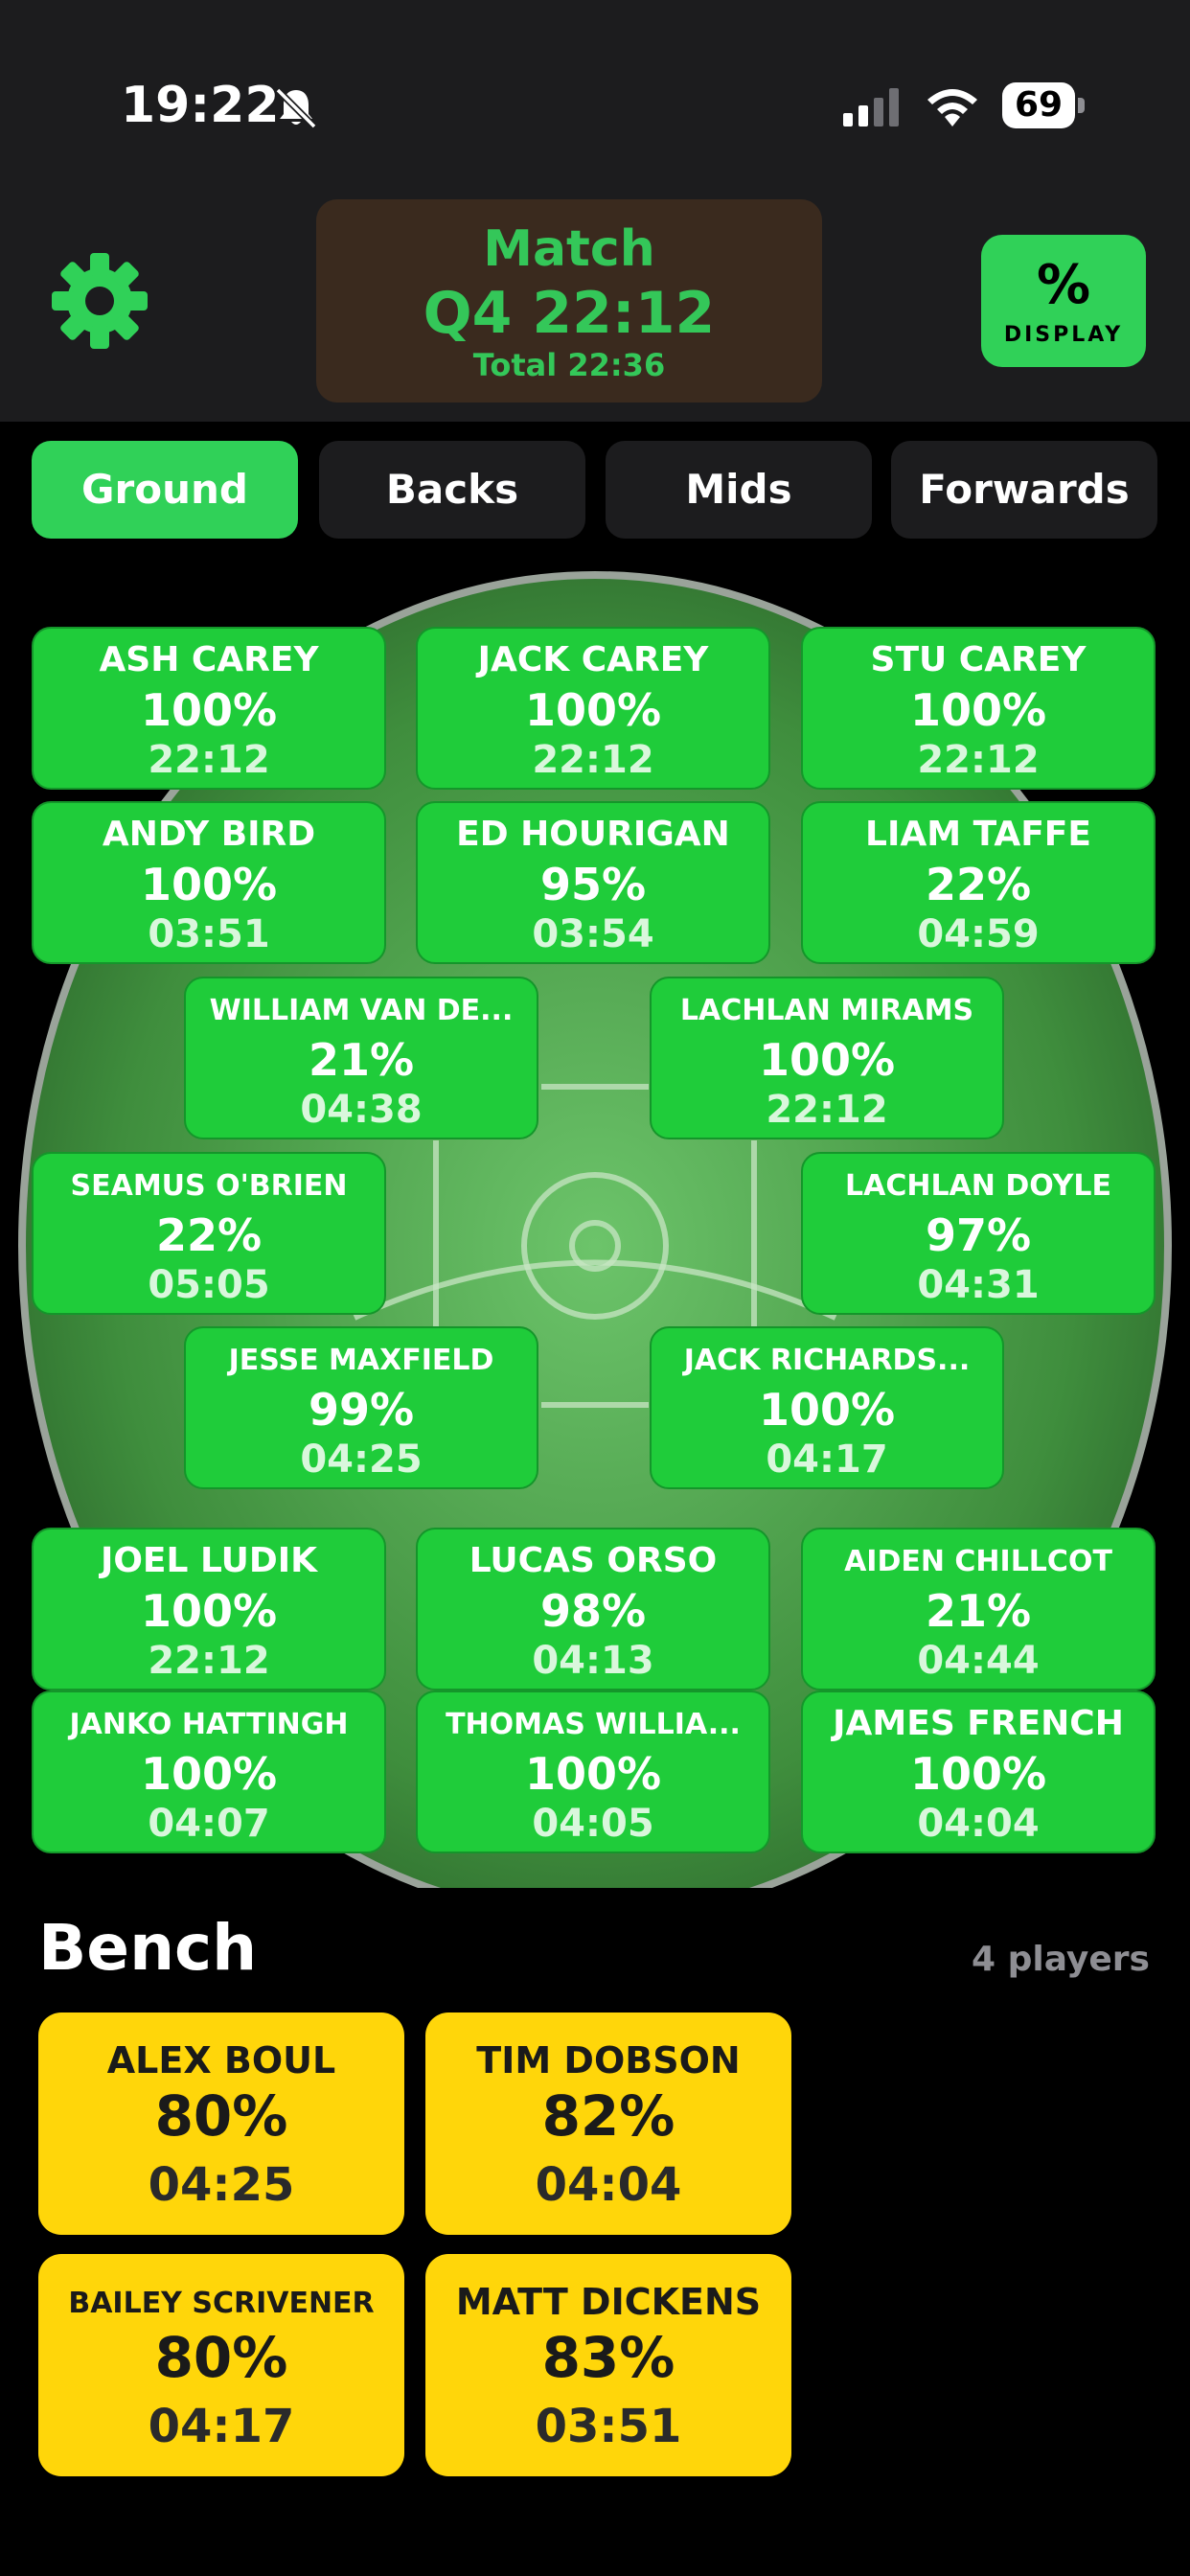  I want to click on player-card: LACHLAN DOYLE 97% 04:31, so click(979, 1233).